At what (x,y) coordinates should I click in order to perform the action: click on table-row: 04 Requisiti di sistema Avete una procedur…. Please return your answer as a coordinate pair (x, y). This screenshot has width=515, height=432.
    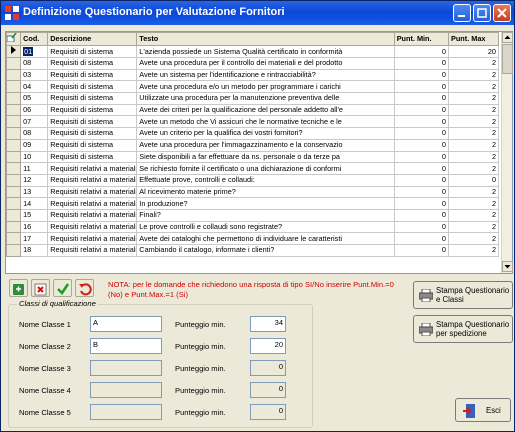
    Looking at the image, I should click on (252, 87).